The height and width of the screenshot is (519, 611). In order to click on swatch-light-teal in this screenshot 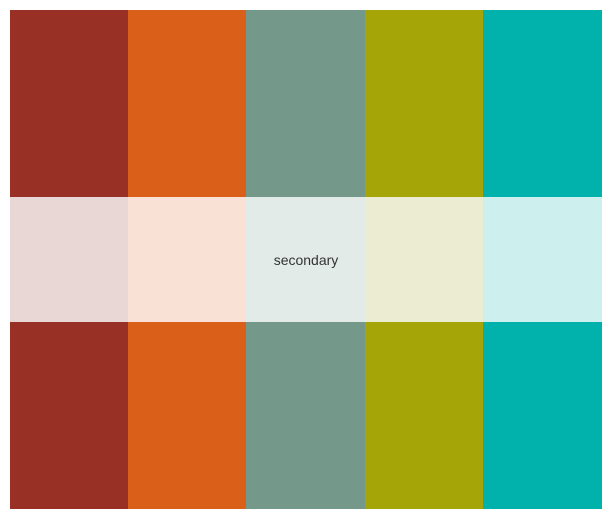, I will do `click(542, 259)`.